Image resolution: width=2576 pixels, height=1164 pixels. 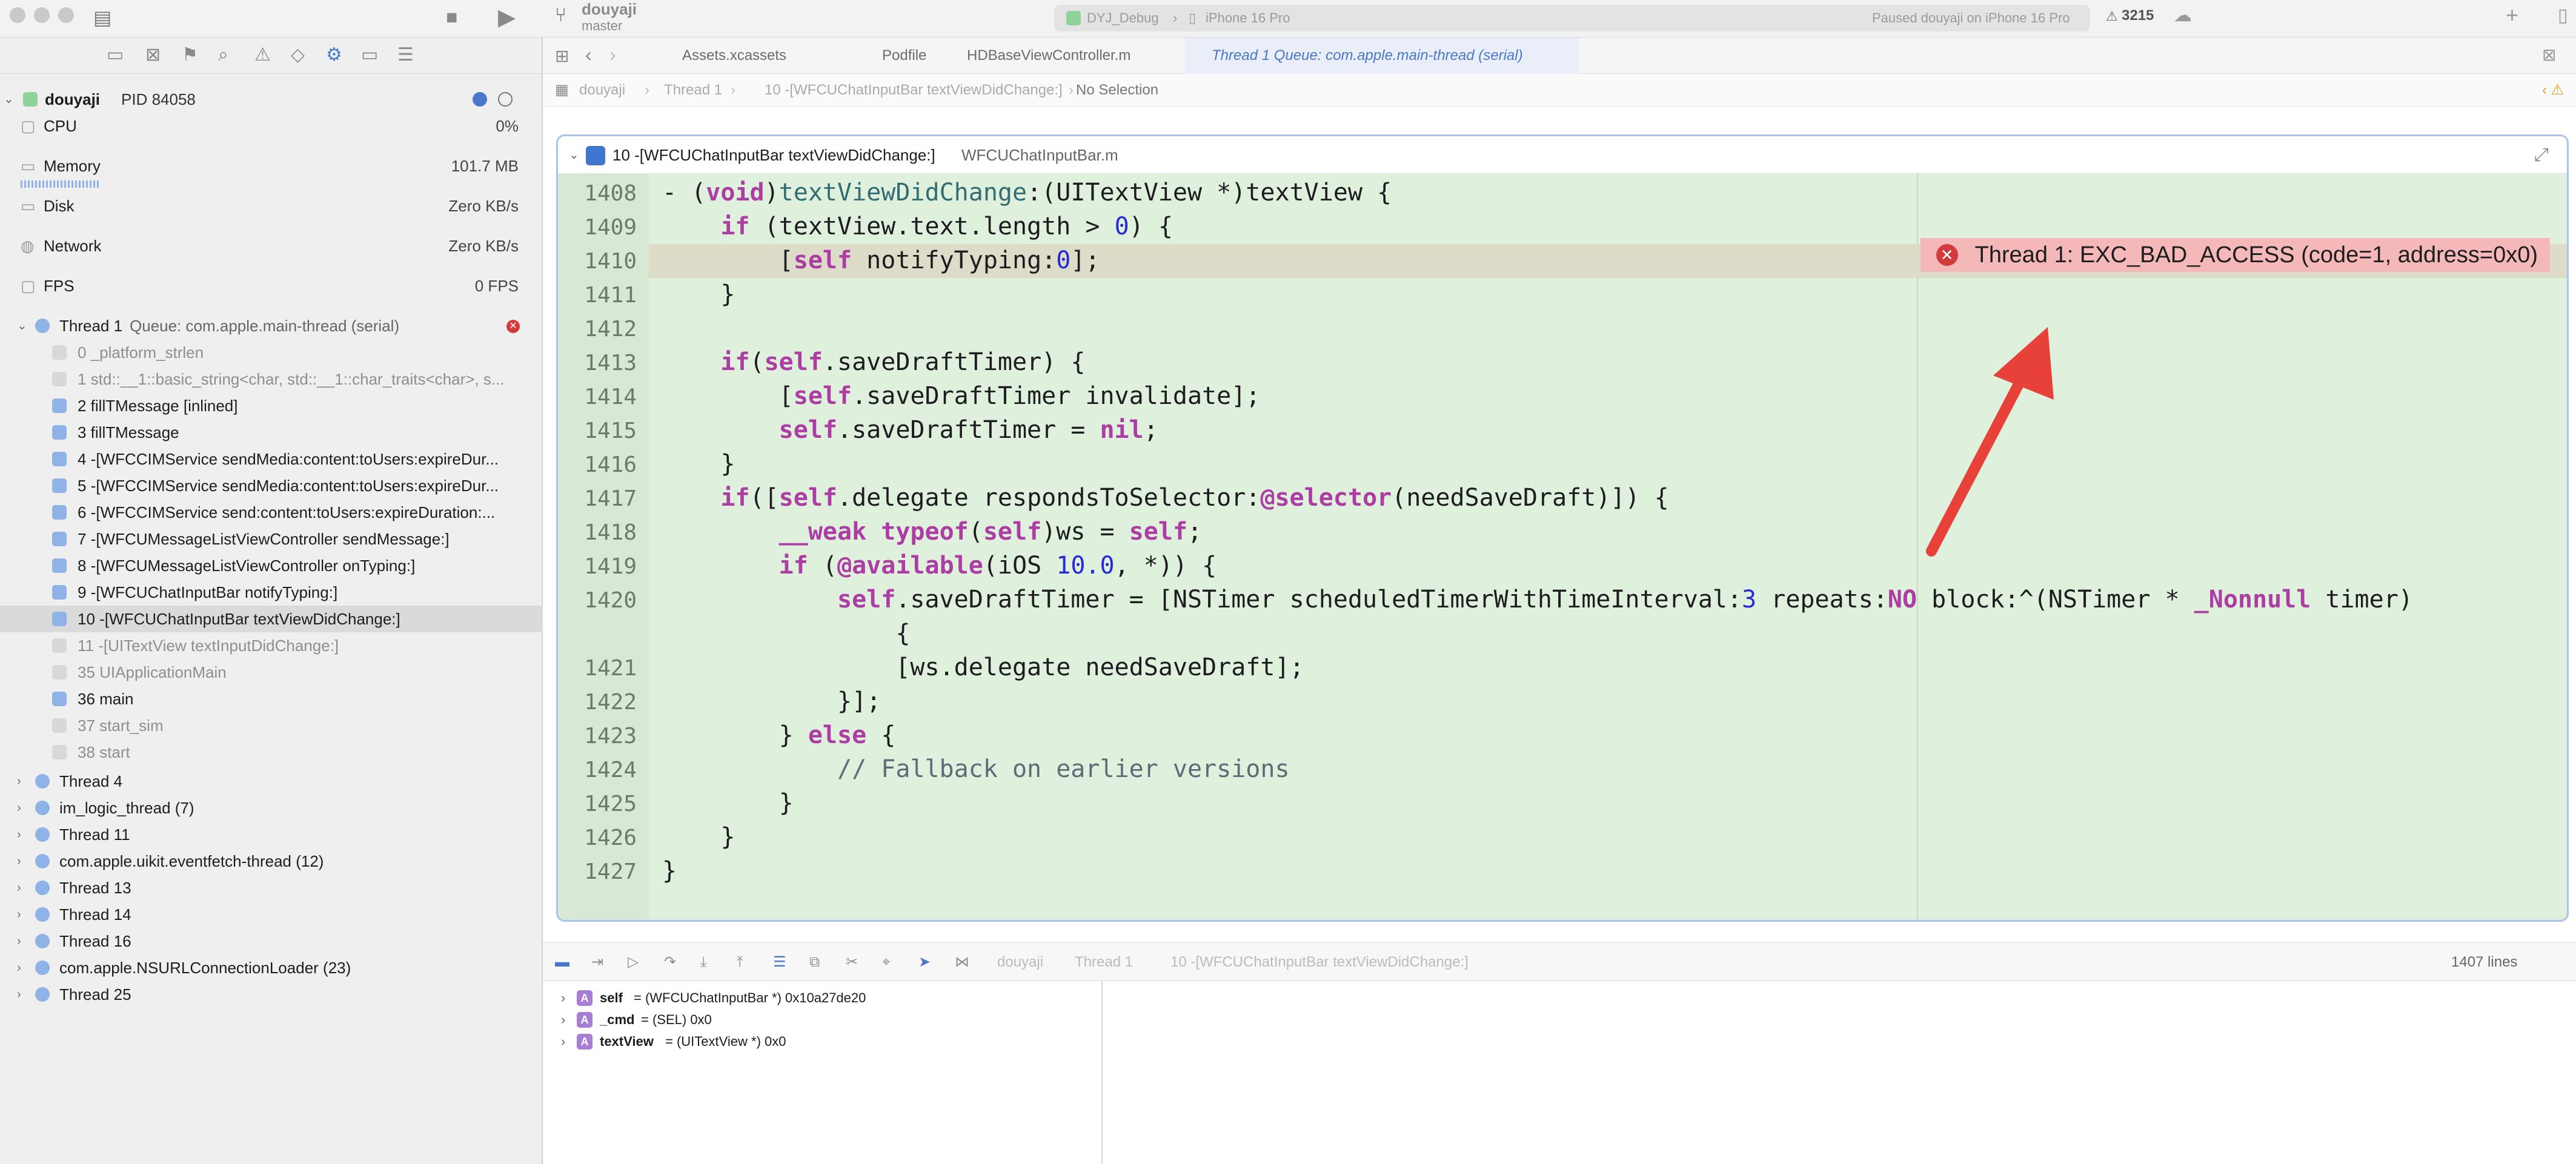 I want to click on device-selector: iPhone 16 Pro, so click(x=1248, y=18).